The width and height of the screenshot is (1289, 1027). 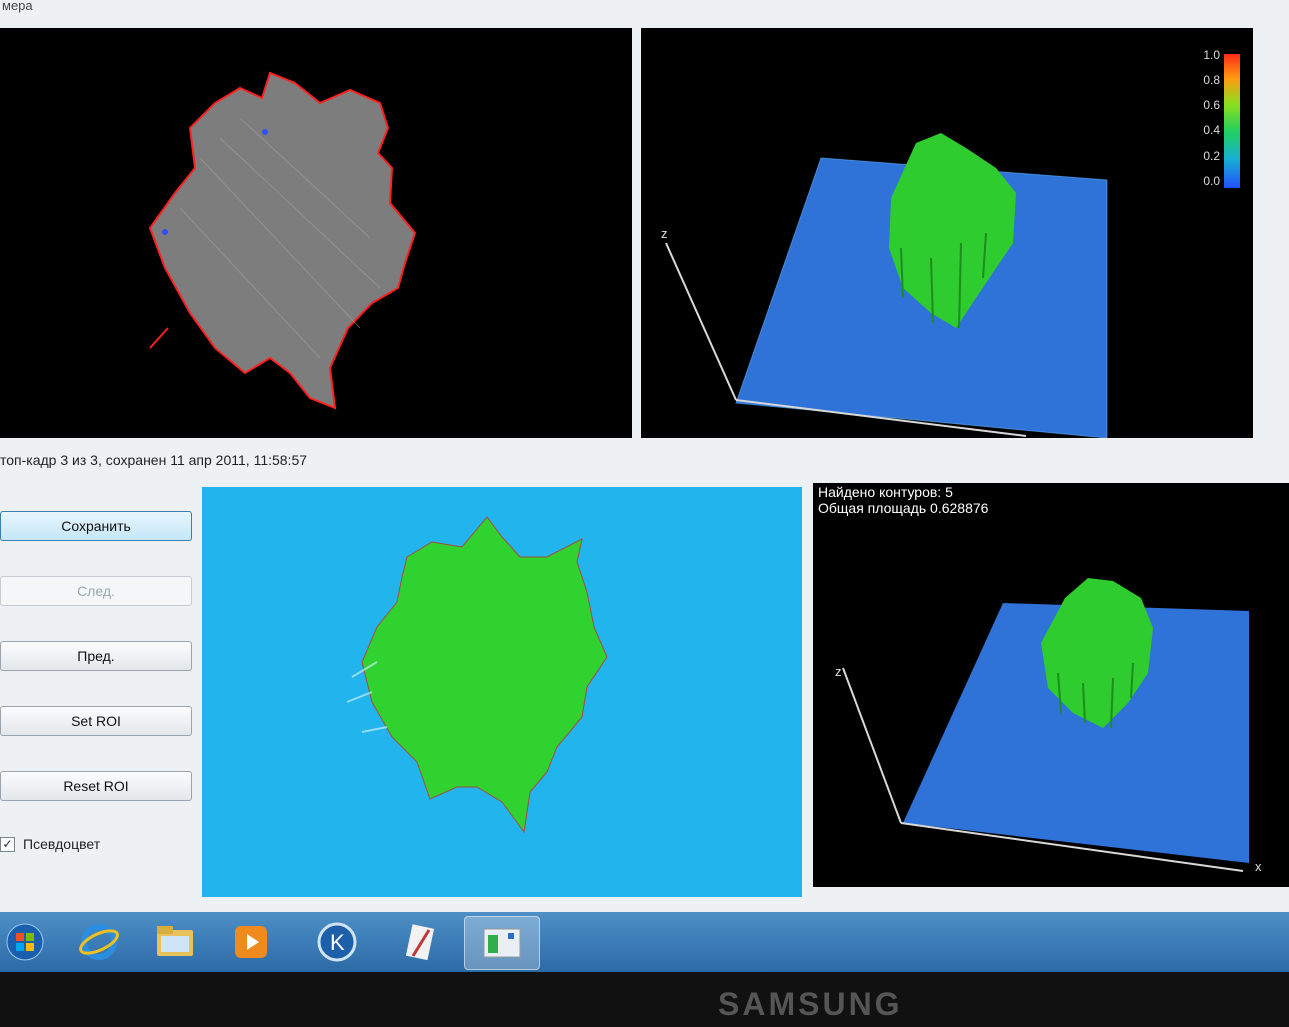 I want to click on legend-label: 0.4, so click(x=1211, y=130).